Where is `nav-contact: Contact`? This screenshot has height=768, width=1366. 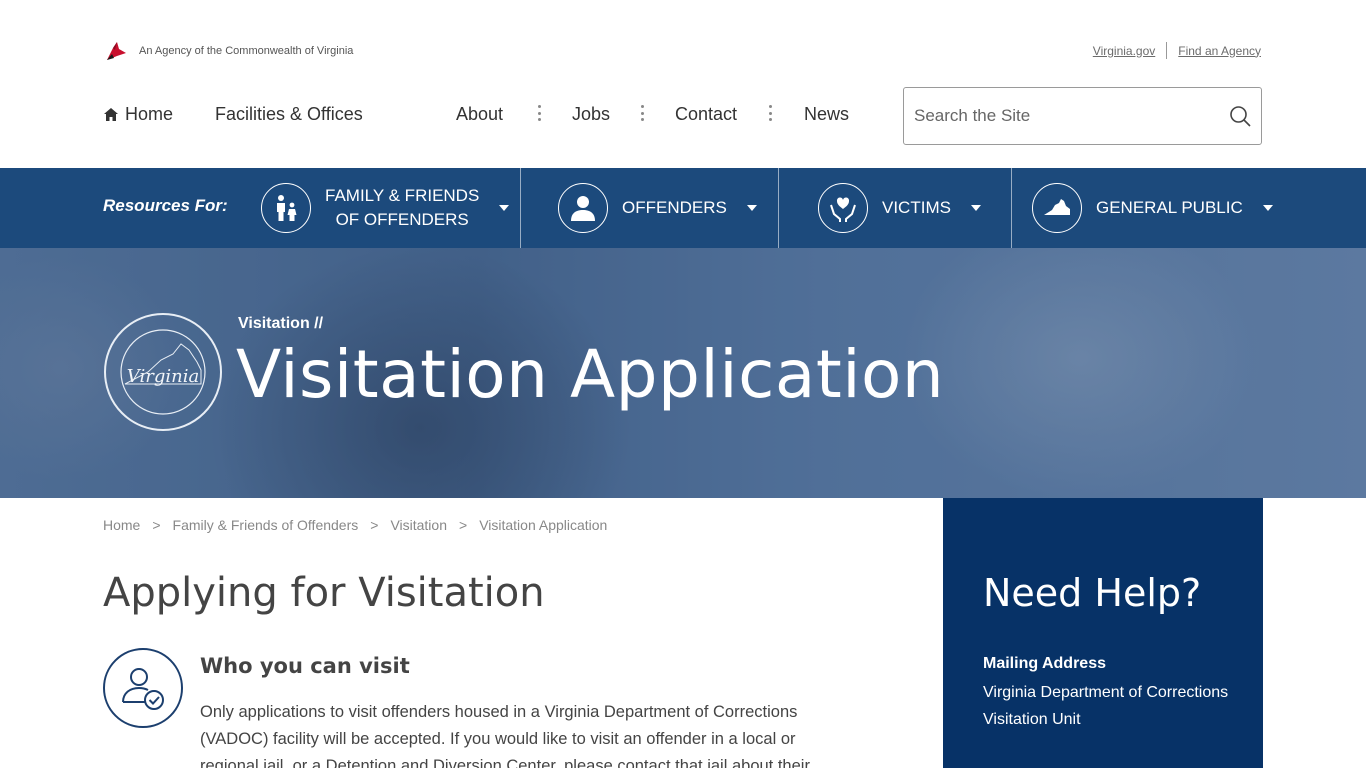
nav-contact: Contact is located at coordinates (706, 114).